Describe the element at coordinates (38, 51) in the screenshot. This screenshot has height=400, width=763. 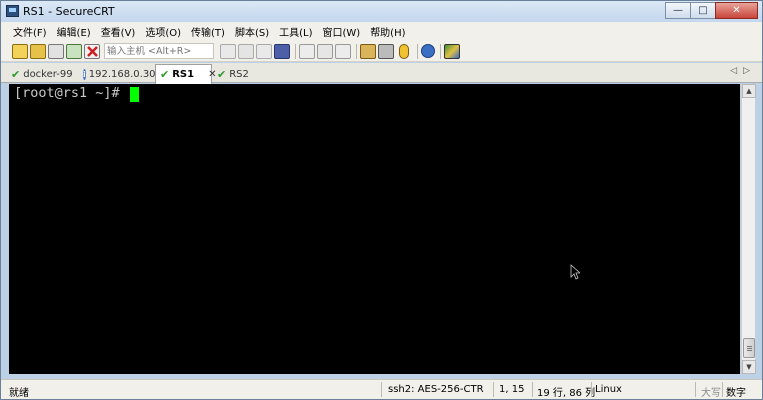
I see `quick-connect-icon` at that location.